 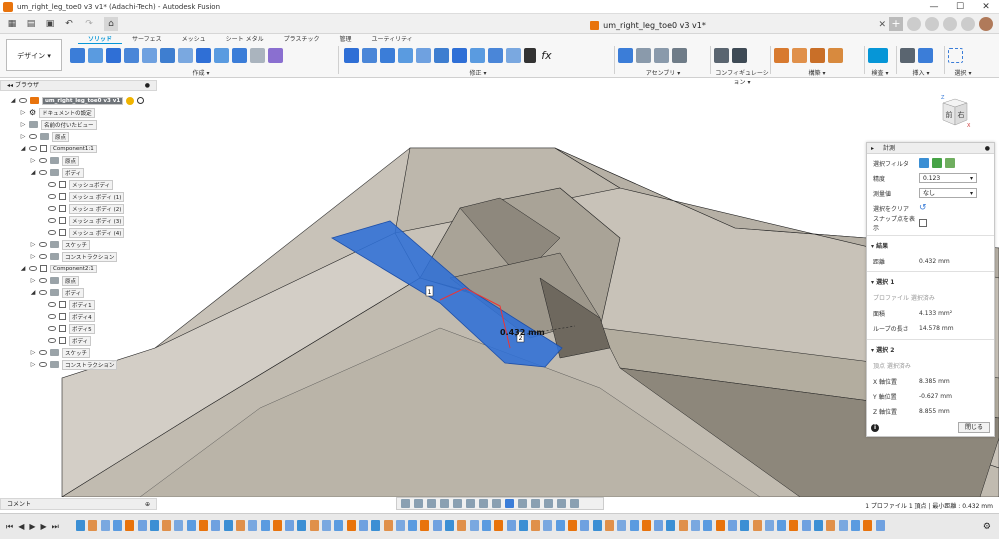 What do you see at coordinates (33, 172) in the screenshot?
I see `expand-arrow-icon: ◢` at bounding box center [33, 172].